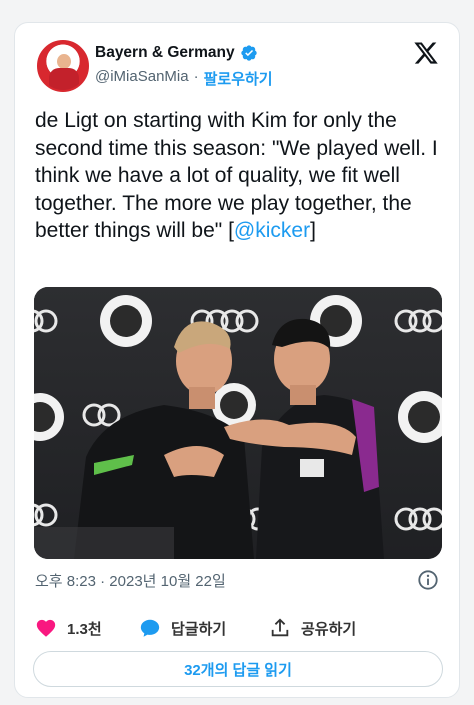  What do you see at coordinates (63, 66) in the screenshot?
I see `author-avatar` at bounding box center [63, 66].